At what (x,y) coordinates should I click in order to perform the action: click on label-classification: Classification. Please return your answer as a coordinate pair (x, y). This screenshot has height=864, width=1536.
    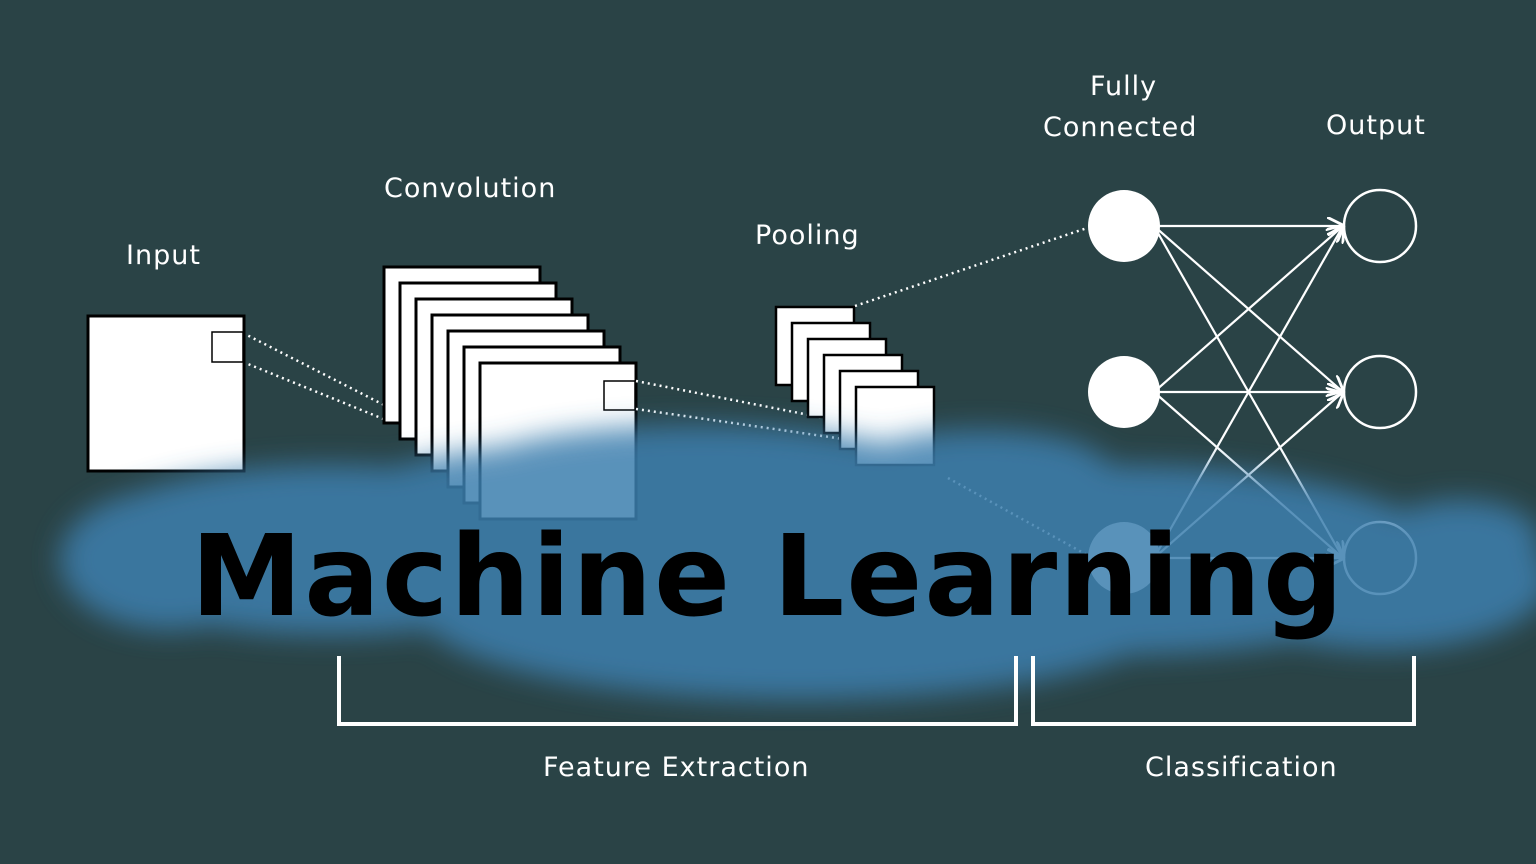
    Looking at the image, I should click on (1241, 767).